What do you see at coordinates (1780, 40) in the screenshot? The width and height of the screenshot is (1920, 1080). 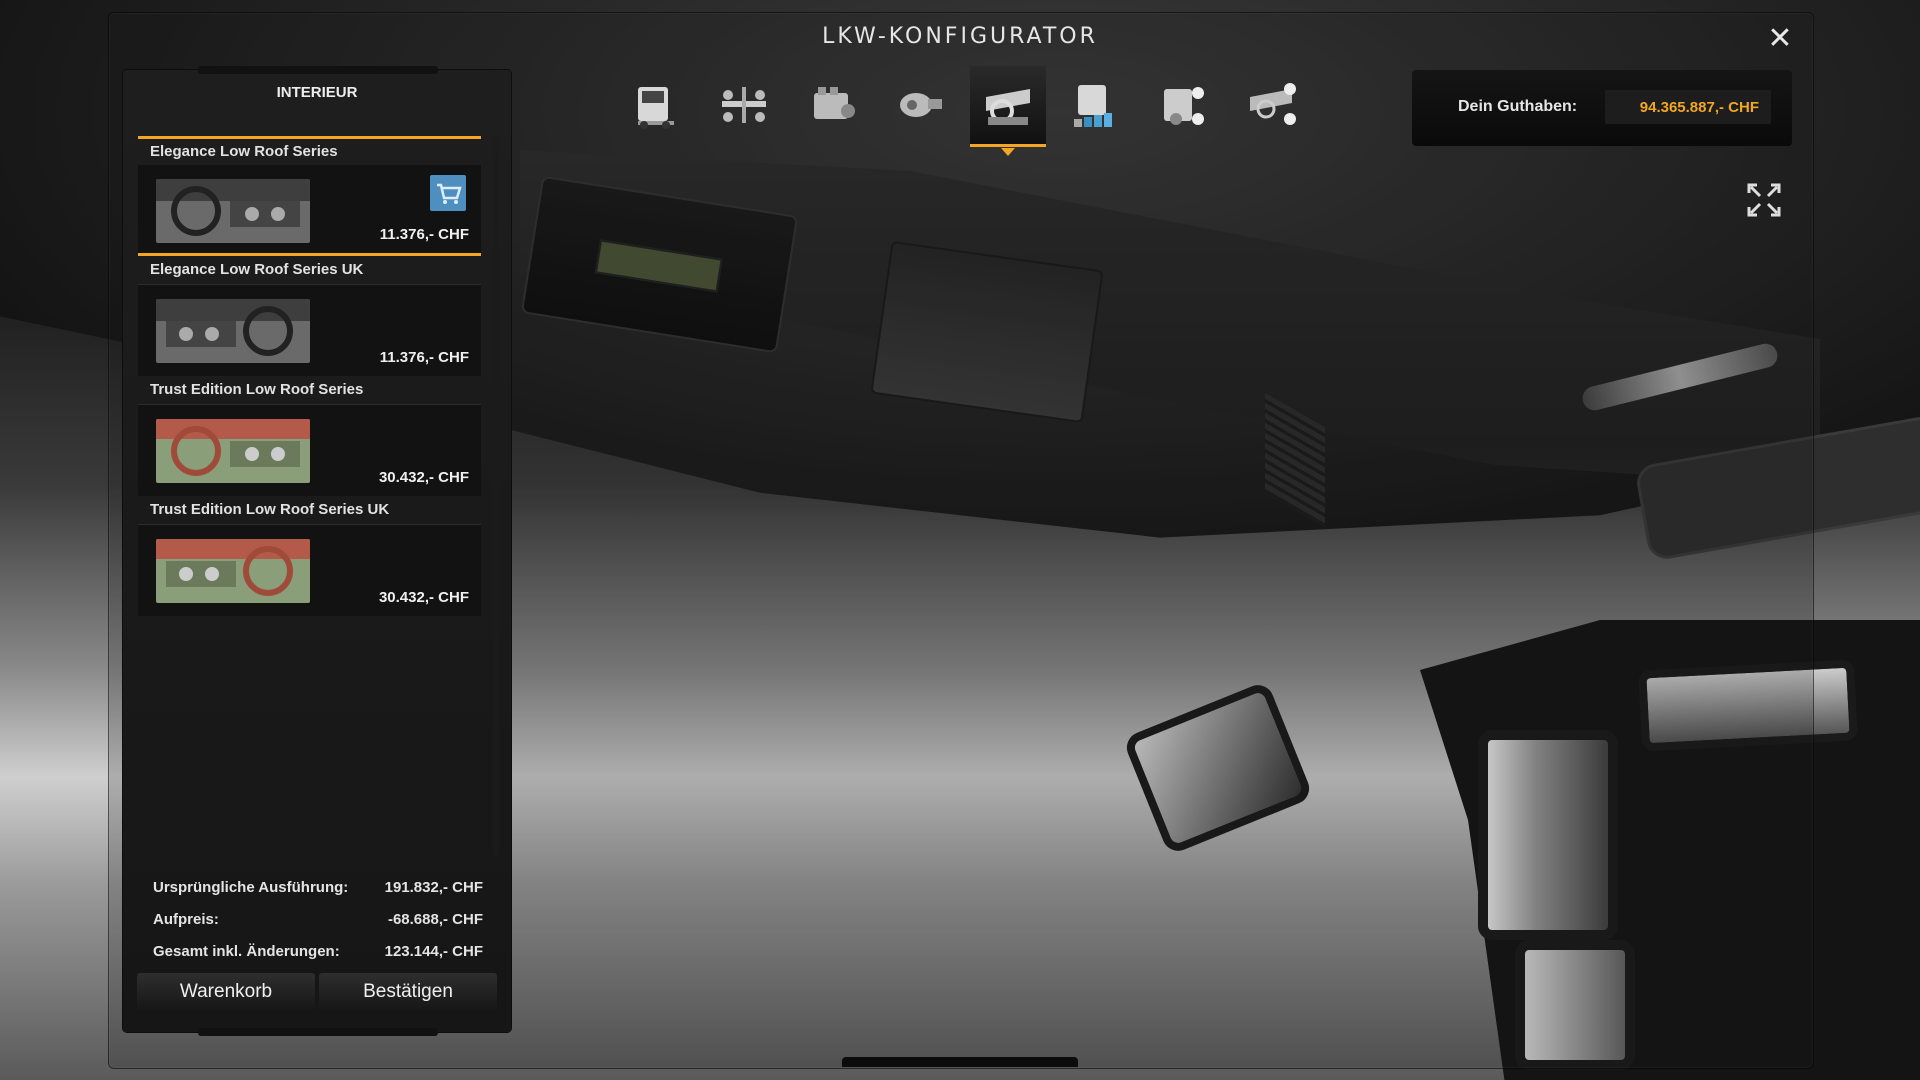 I see `close-icon: ✕` at bounding box center [1780, 40].